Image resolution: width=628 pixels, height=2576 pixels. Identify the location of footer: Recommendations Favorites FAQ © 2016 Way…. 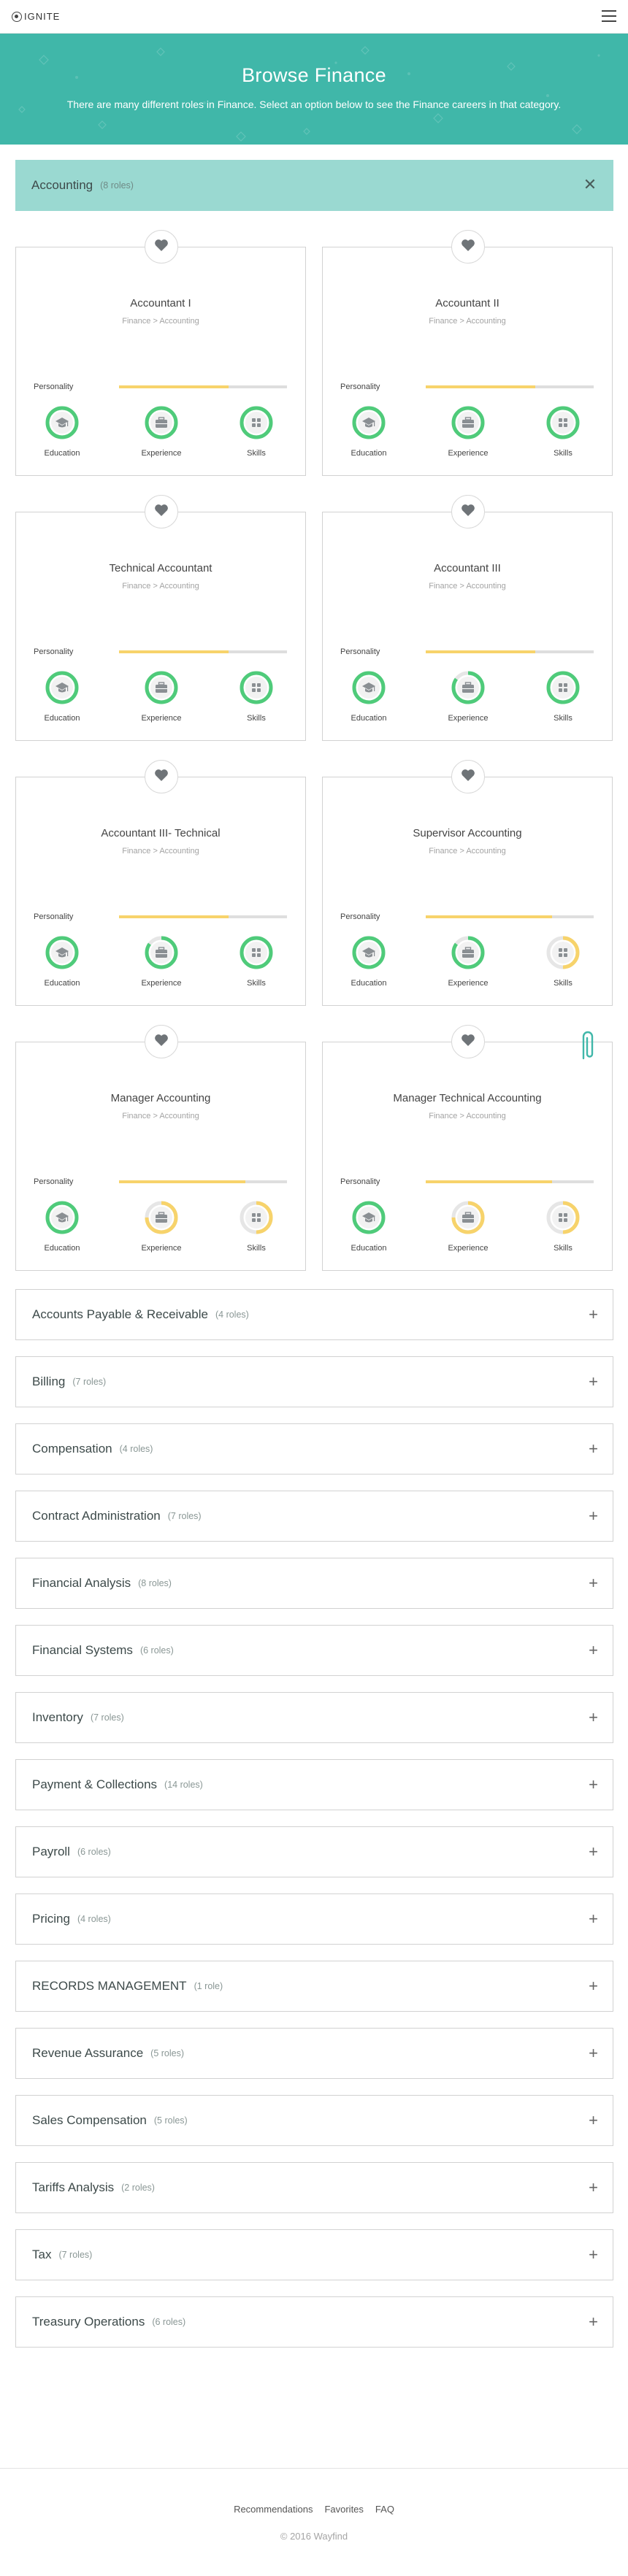
(314, 2522).